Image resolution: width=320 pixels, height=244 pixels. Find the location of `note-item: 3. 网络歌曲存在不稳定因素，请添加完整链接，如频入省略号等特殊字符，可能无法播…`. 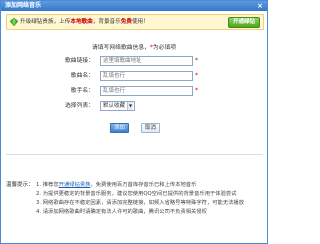

note-item: 3. 网络歌曲存在不稳定因素，请添加完整链接，如频入省略号等特殊字符，可能无法播… is located at coordinates (140, 203).